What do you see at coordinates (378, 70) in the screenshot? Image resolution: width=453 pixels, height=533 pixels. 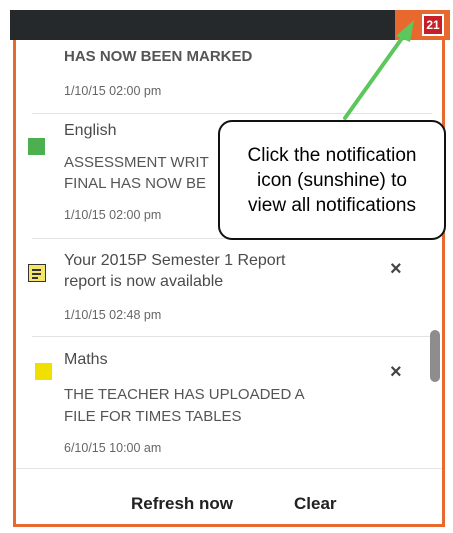 I see `pointer-arrow-icon` at bounding box center [378, 70].